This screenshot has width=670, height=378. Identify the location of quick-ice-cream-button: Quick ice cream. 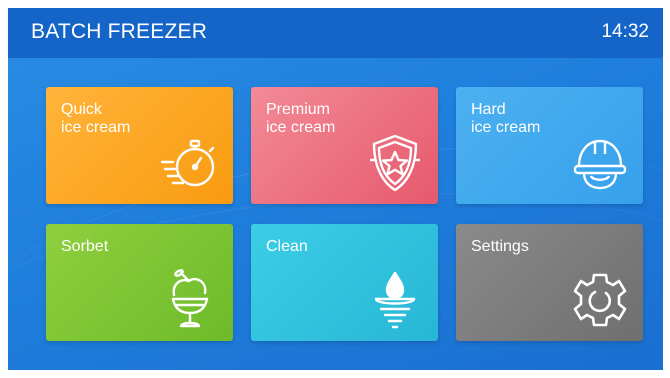
(139, 145).